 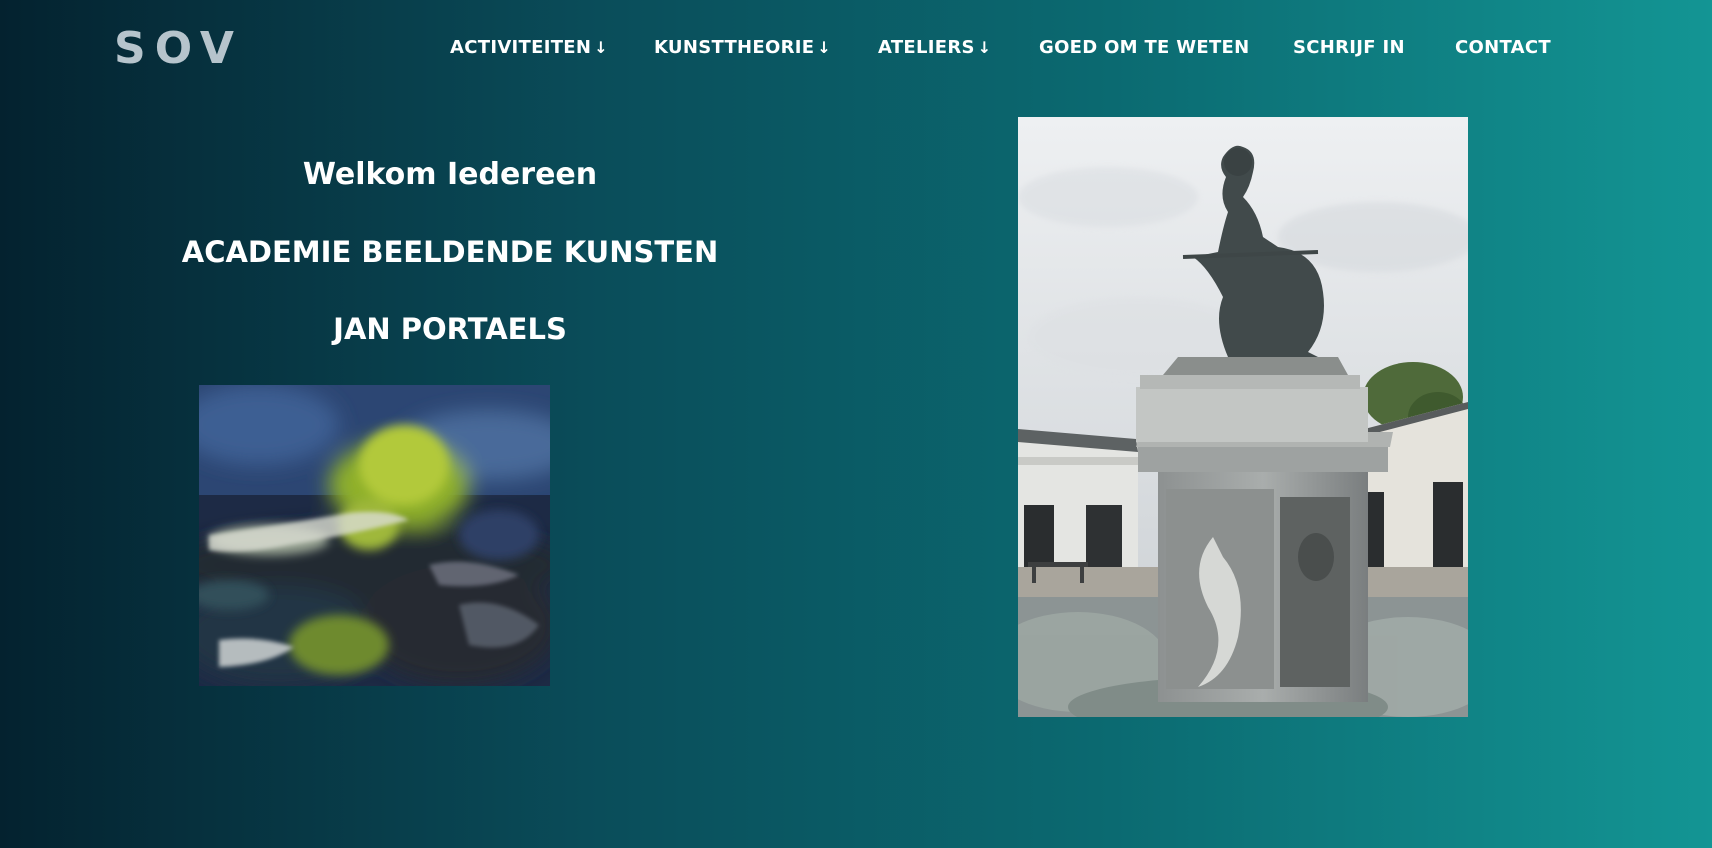 I want to click on nav-label: ACTIVITEITEN, so click(x=521, y=47).